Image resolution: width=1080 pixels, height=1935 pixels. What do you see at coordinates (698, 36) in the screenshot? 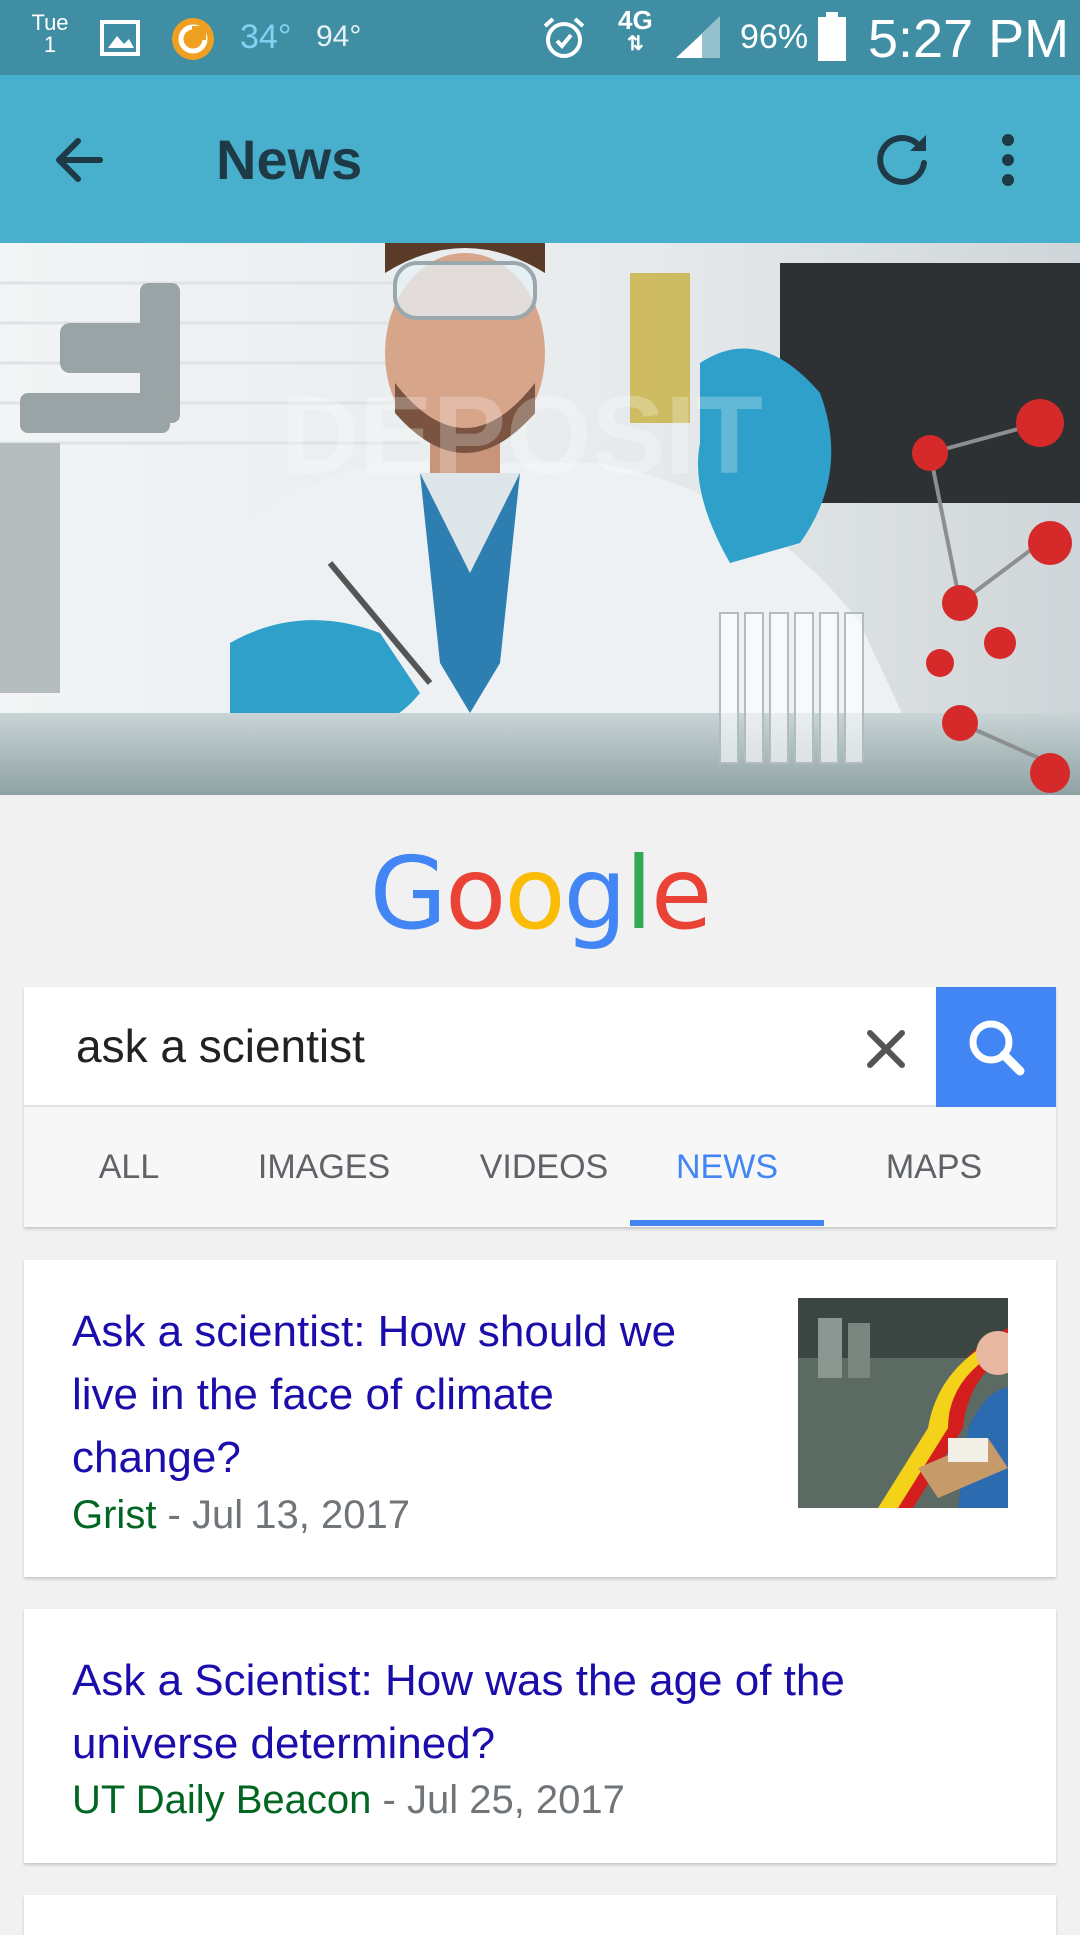
I see `signal-icon` at bounding box center [698, 36].